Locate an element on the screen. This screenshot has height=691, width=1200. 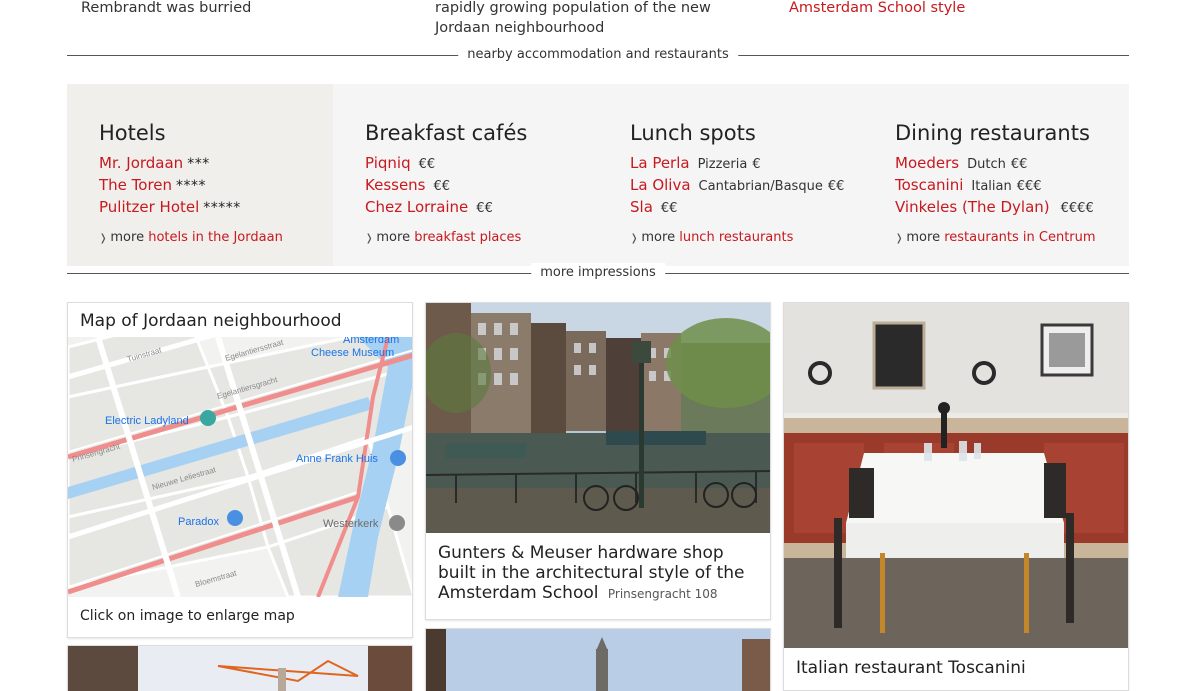
map-label: Cheese Museum is located at coordinates (352, 353).